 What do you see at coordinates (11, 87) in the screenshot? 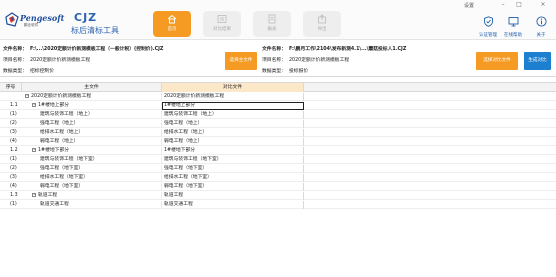
I see `header-seq: 序号` at bounding box center [11, 87].